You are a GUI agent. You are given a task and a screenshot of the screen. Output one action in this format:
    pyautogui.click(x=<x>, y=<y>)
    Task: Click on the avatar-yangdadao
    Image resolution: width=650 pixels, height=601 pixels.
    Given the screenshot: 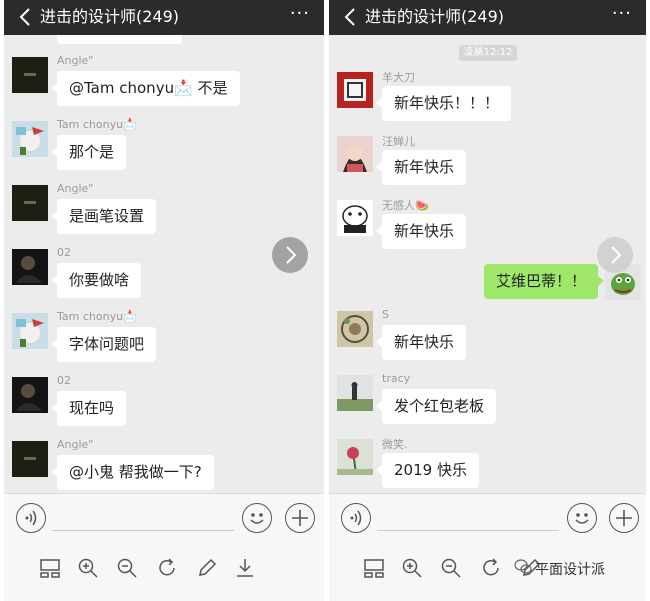 What is the action you would take?
    pyautogui.click(x=355, y=90)
    